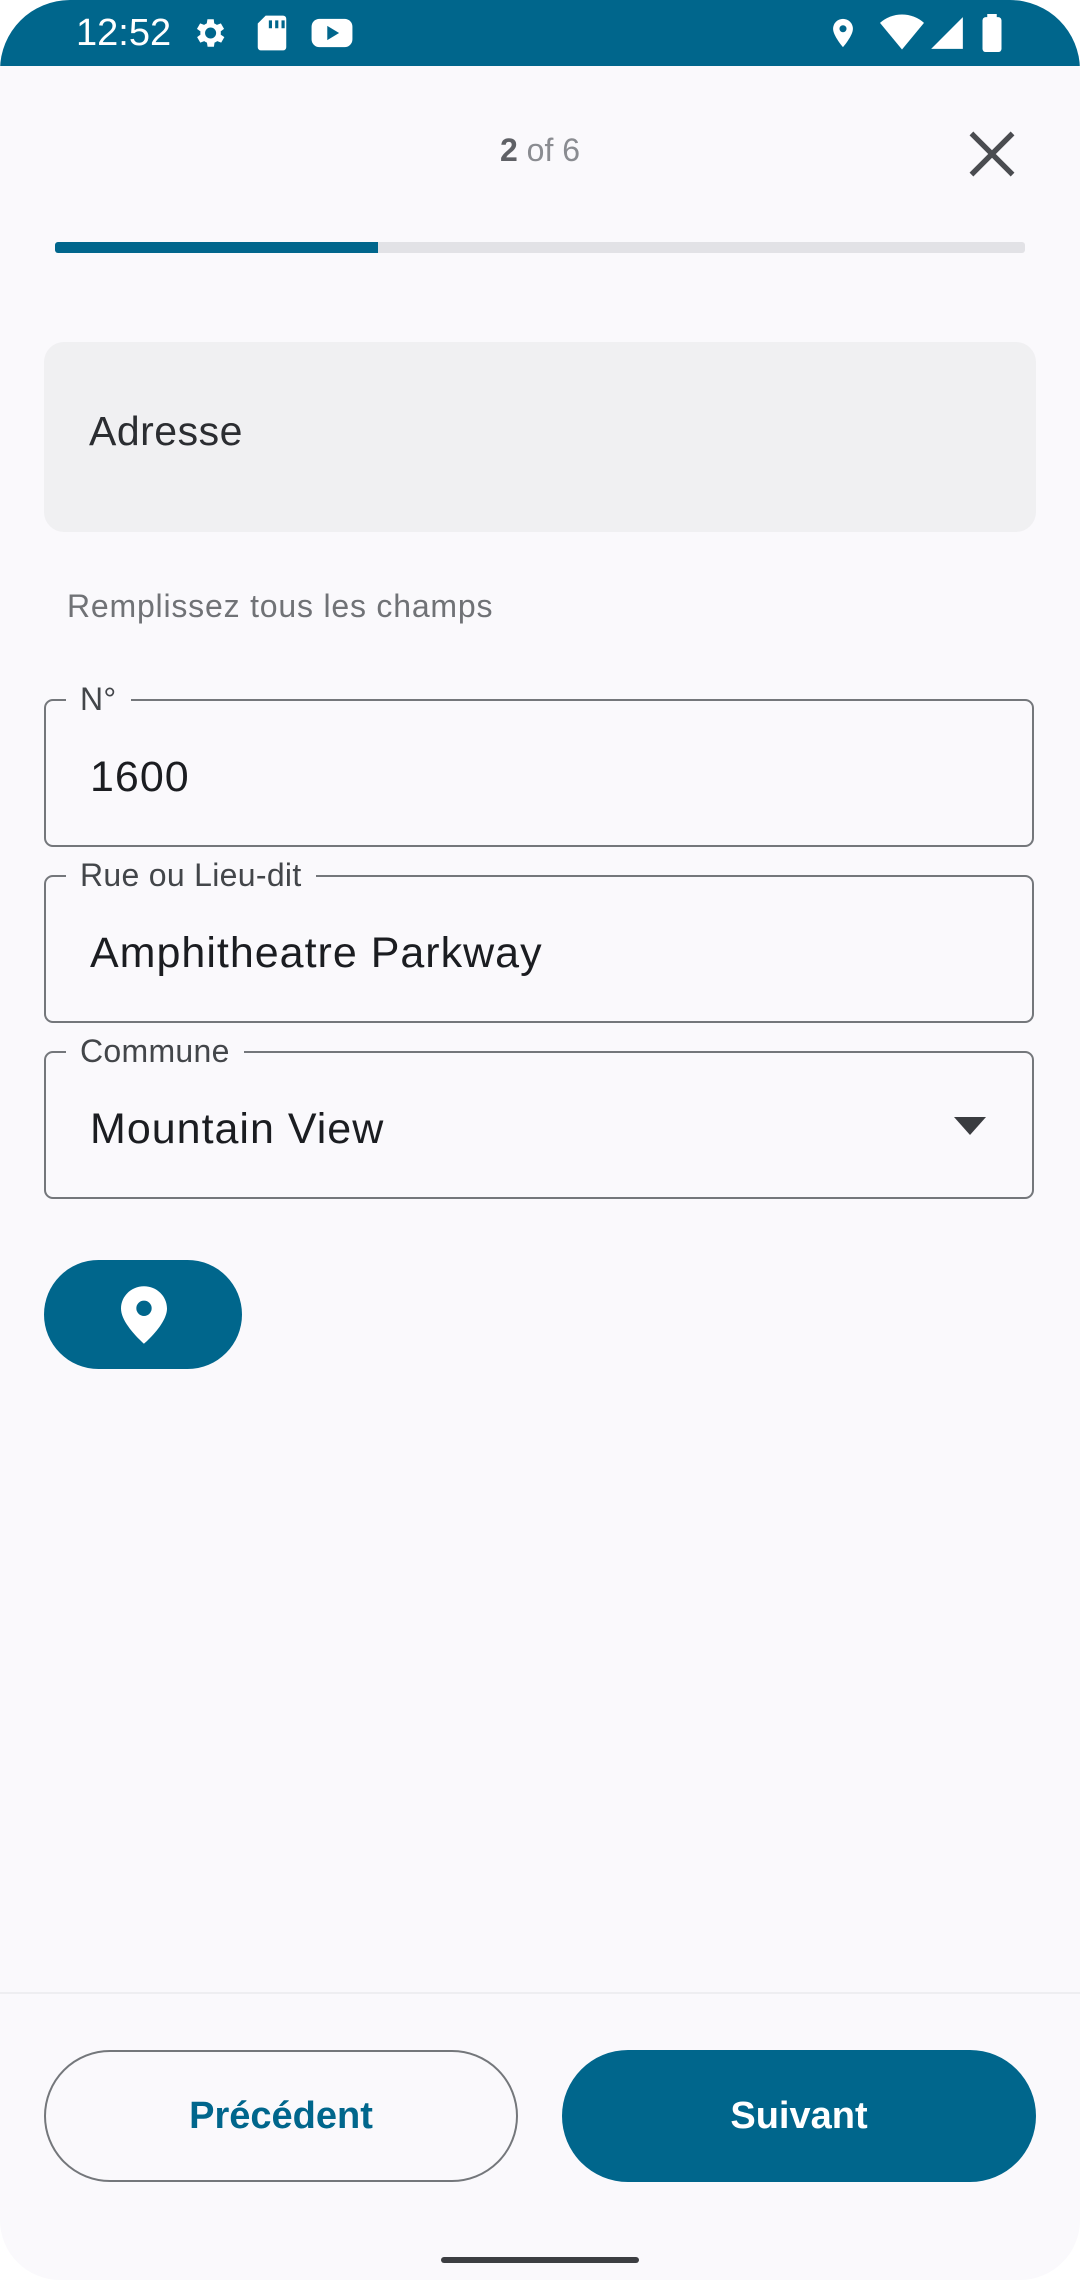  I want to click on commune-dropdown: Commune Mountain View, so click(539, 1115).